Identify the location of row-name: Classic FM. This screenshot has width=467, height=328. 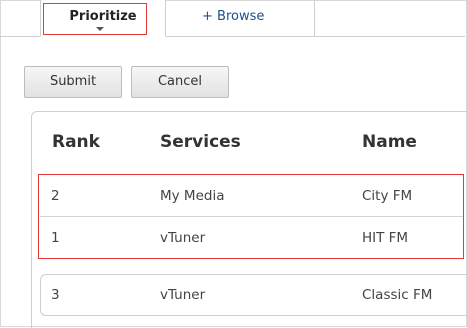
(397, 295).